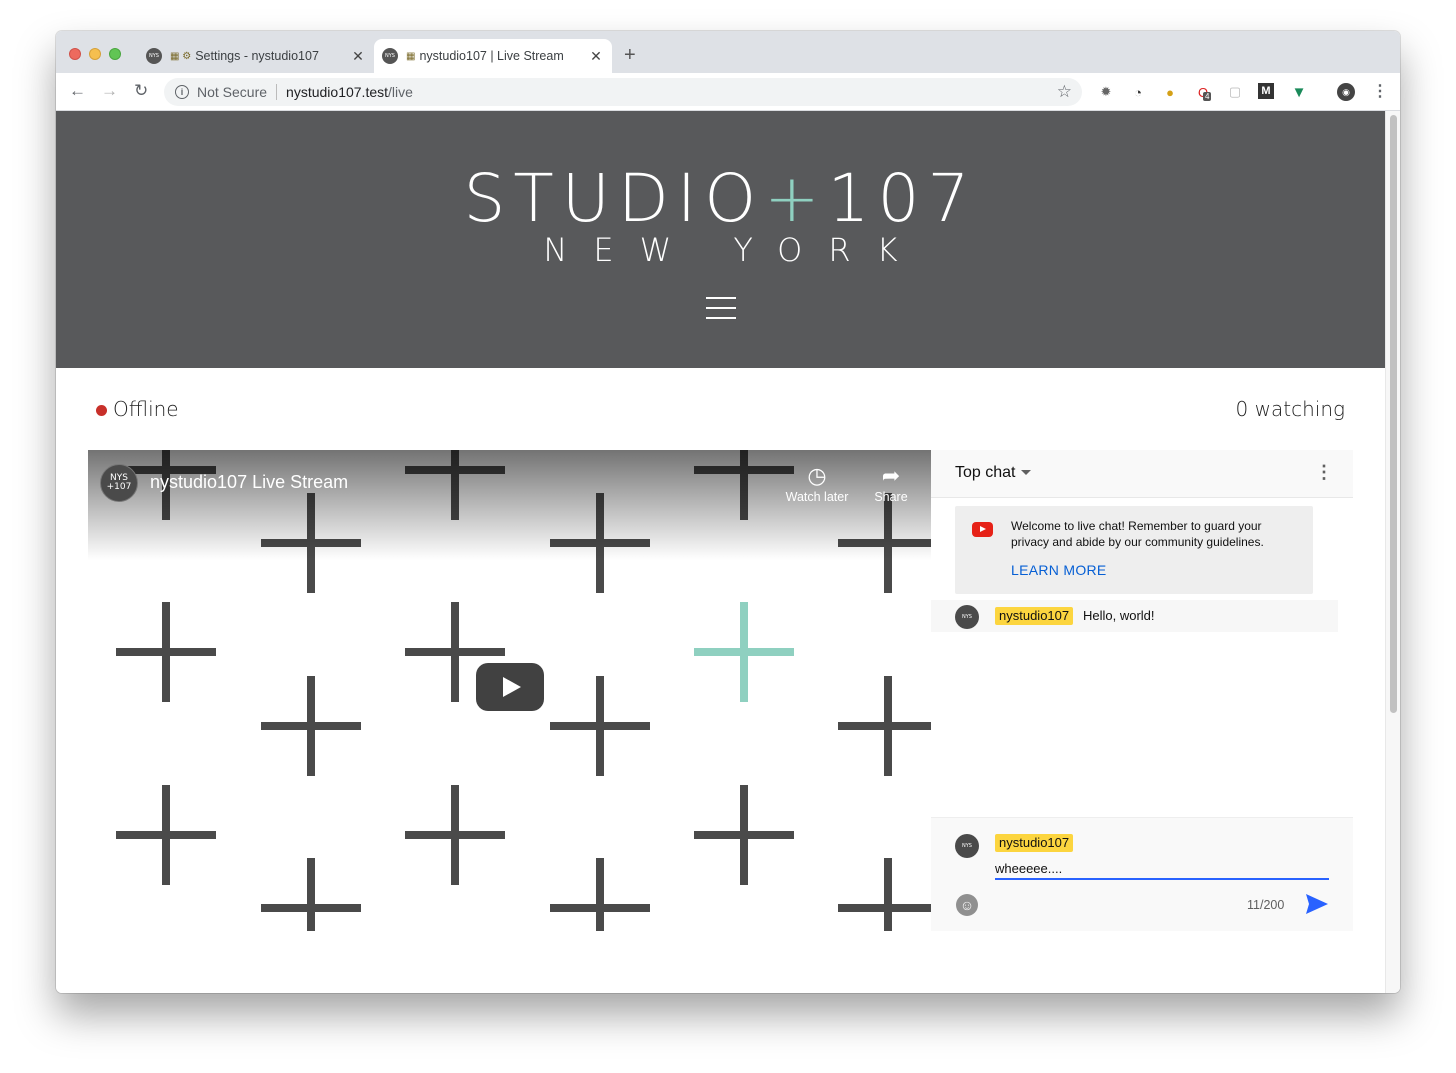  I want to click on vue-devtools-icon: ▼, so click(1299, 92).